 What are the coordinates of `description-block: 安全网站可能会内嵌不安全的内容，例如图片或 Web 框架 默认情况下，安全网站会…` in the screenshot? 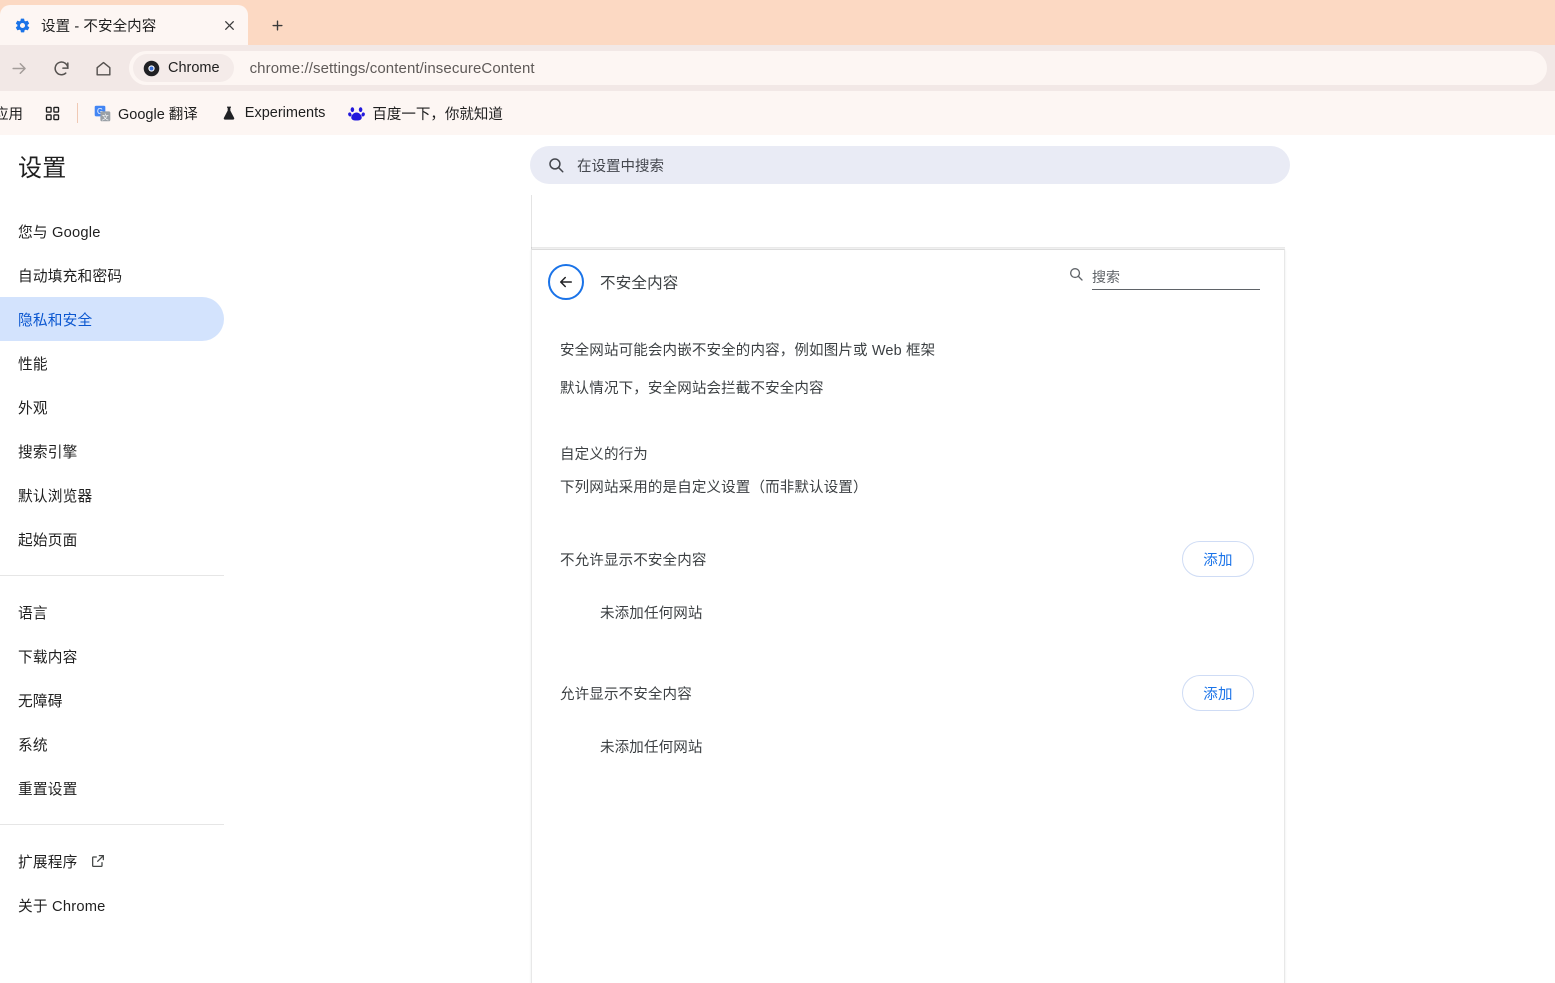 It's located at (908, 361).